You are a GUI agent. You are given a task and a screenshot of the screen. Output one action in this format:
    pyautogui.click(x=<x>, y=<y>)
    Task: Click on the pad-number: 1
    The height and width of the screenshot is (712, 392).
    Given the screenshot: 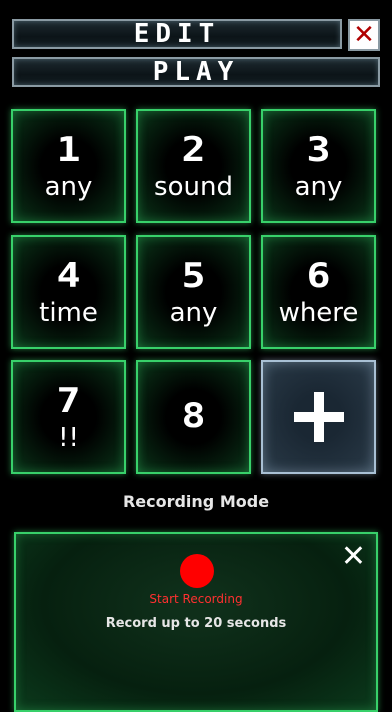 What is the action you would take?
    pyautogui.click(x=68, y=150)
    